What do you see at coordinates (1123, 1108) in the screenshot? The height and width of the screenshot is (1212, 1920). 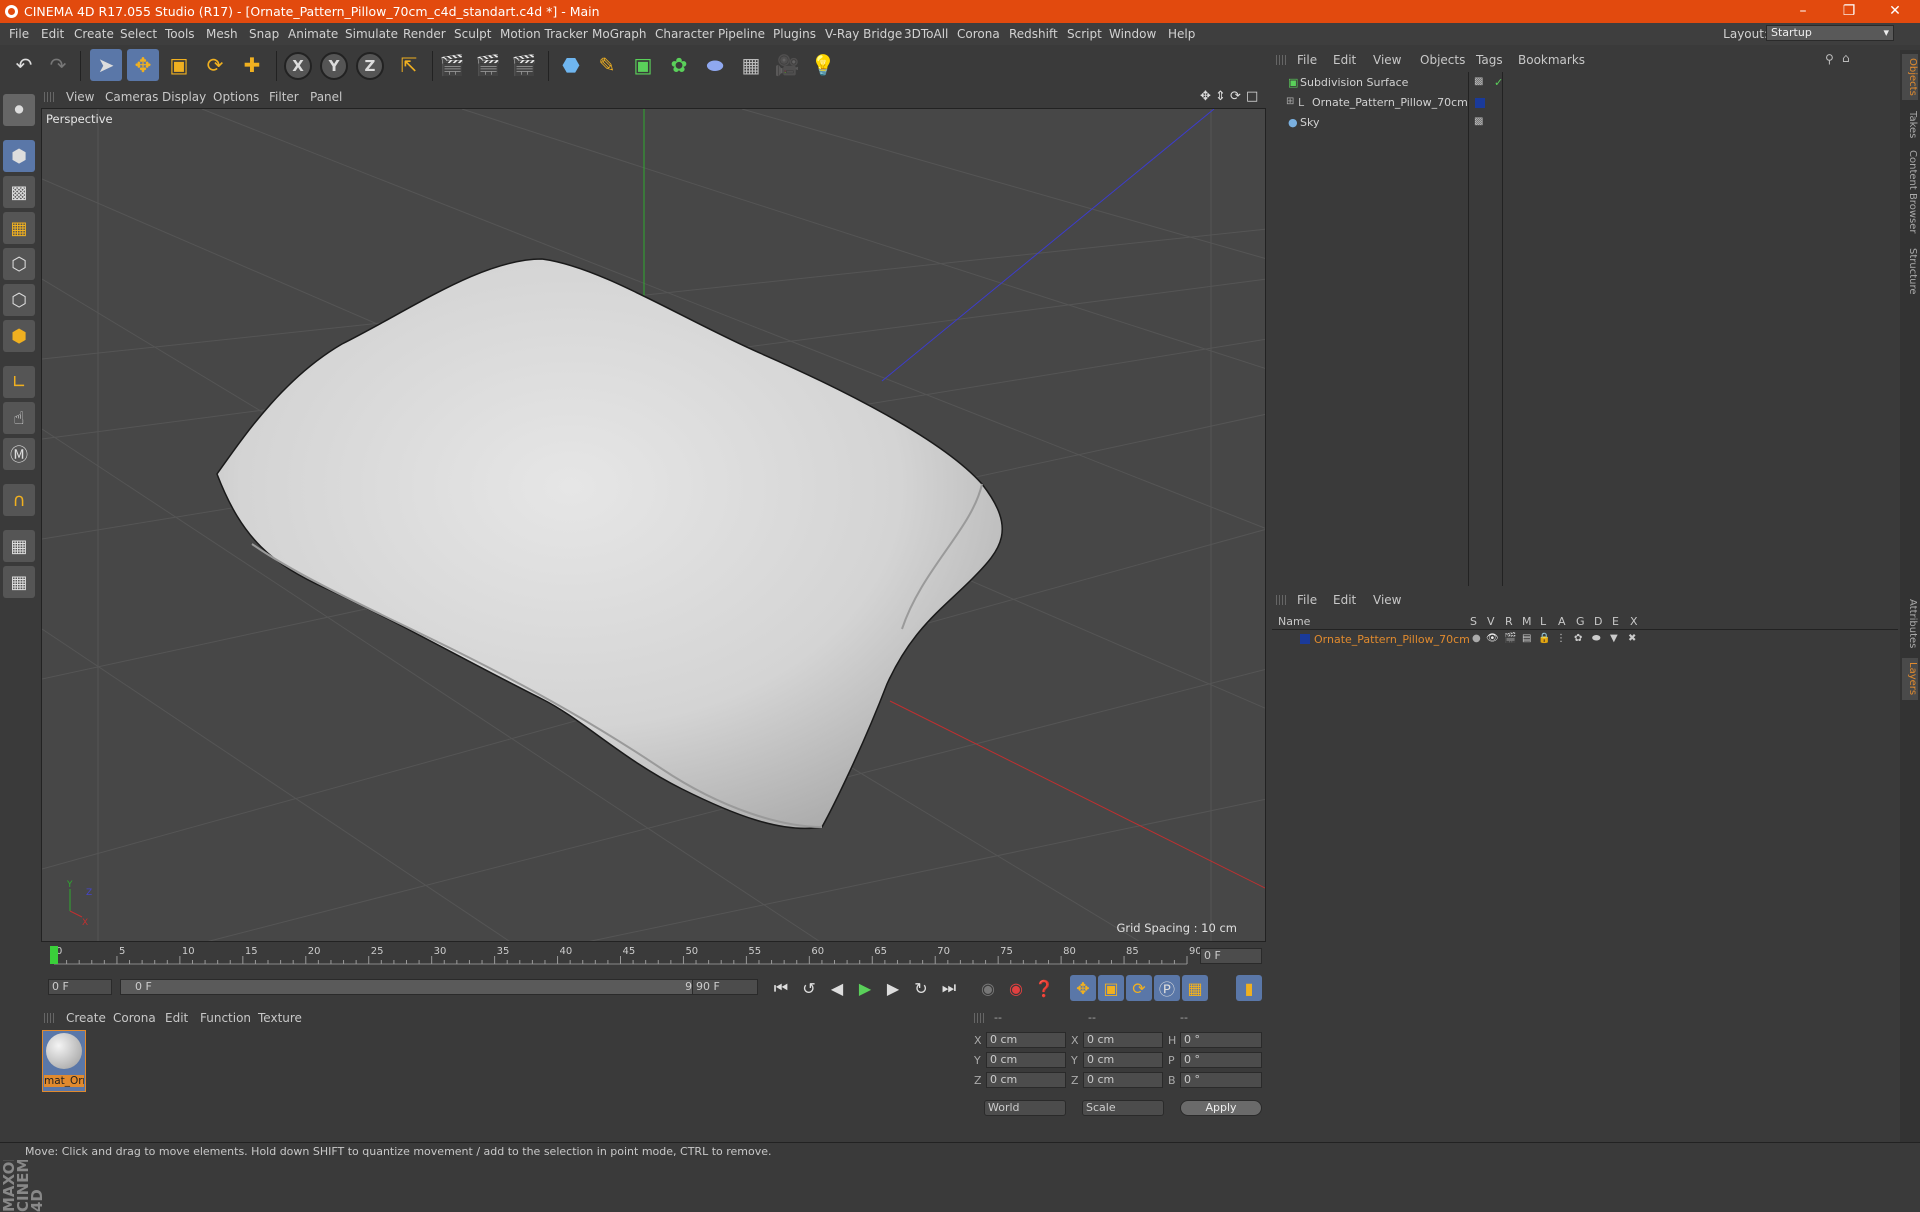 I see `coord-mode-dropdown: Scale` at bounding box center [1123, 1108].